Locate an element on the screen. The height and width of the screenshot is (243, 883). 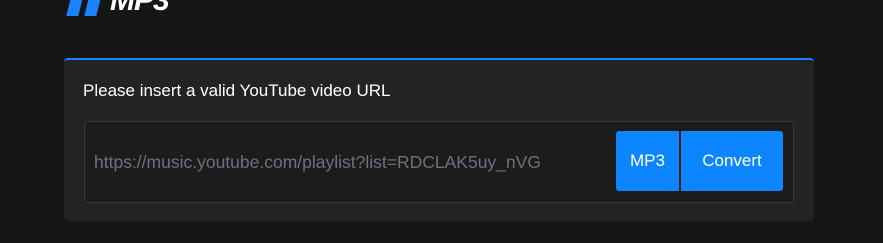
form-title: Please insert a valid YouTube video URL is located at coordinates (237, 90).